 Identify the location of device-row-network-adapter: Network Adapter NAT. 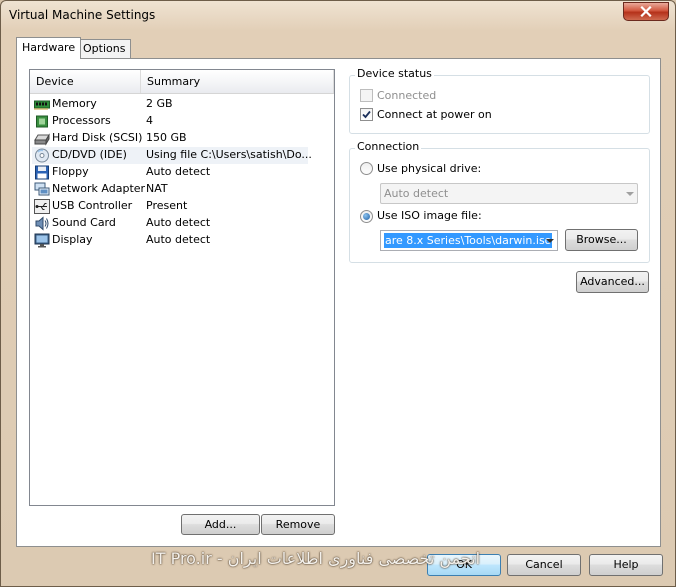
(170, 189).